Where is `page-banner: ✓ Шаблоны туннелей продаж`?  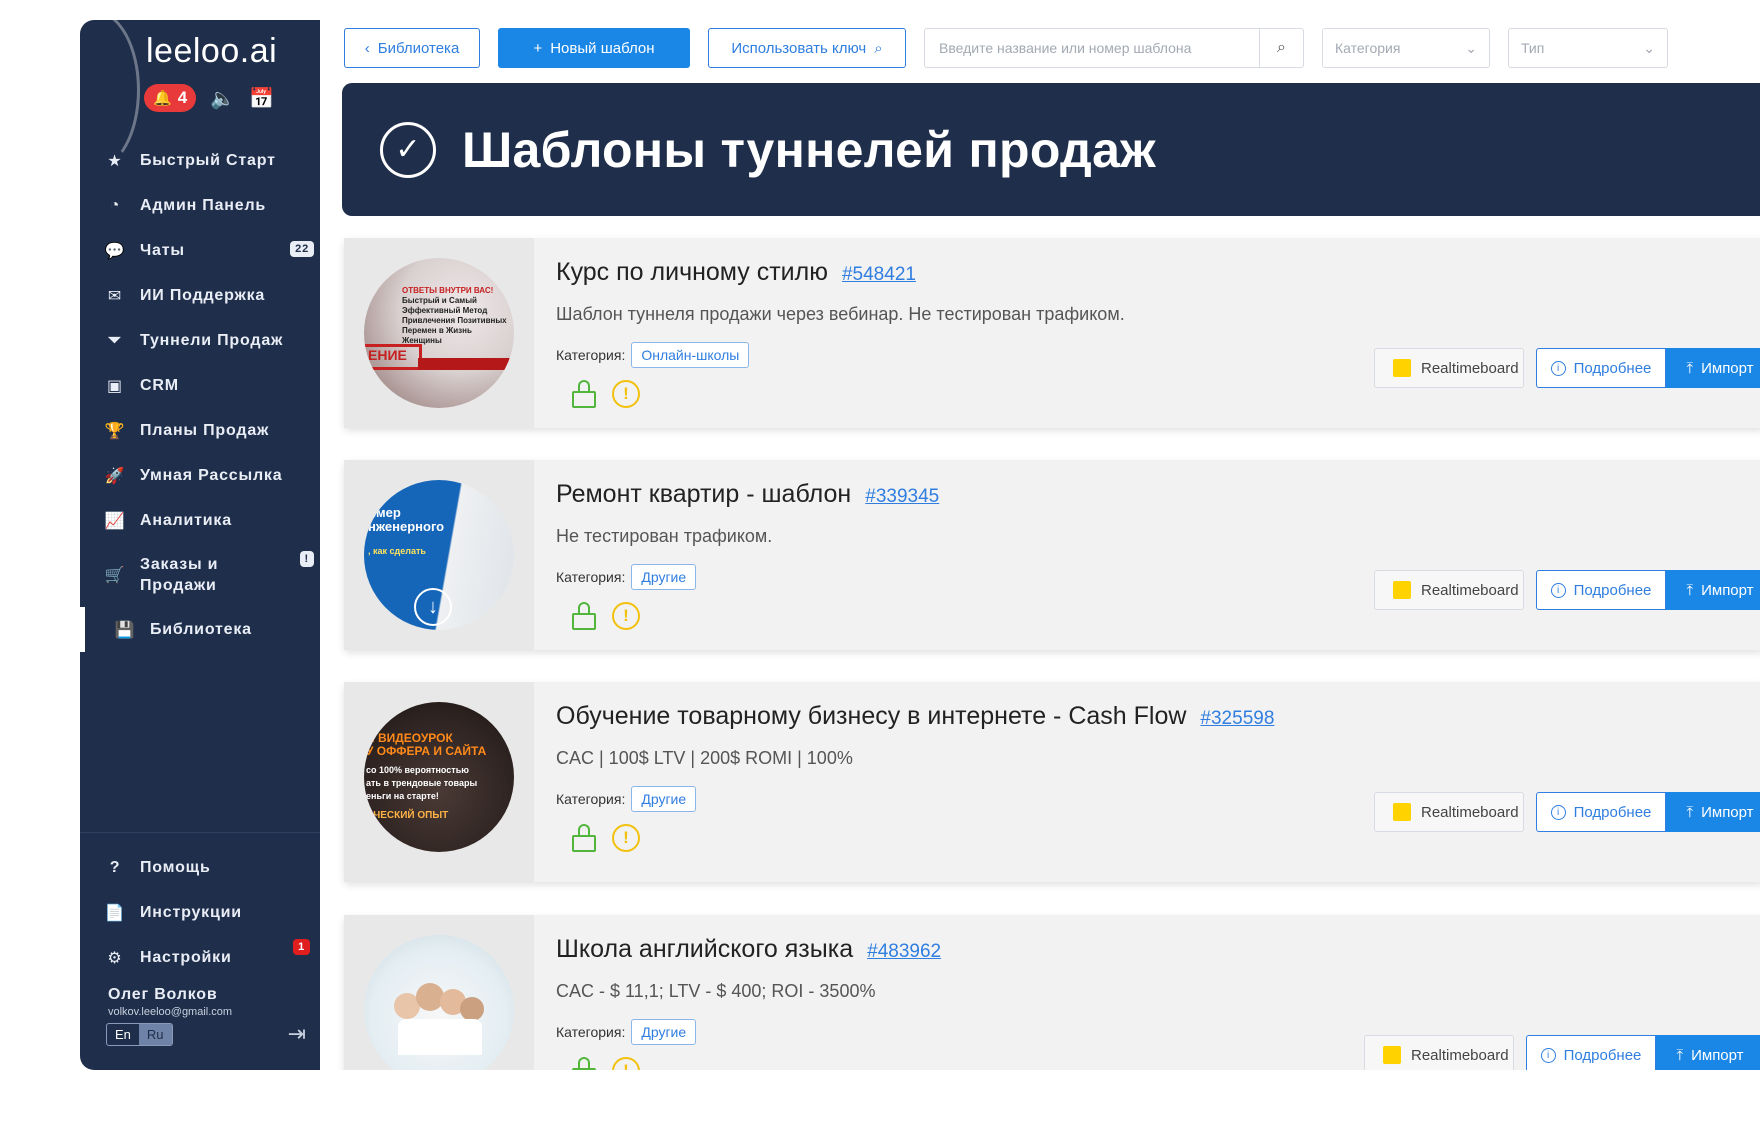
page-banner: ✓ Шаблоны туннелей продаж is located at coordinates (1051, 149).